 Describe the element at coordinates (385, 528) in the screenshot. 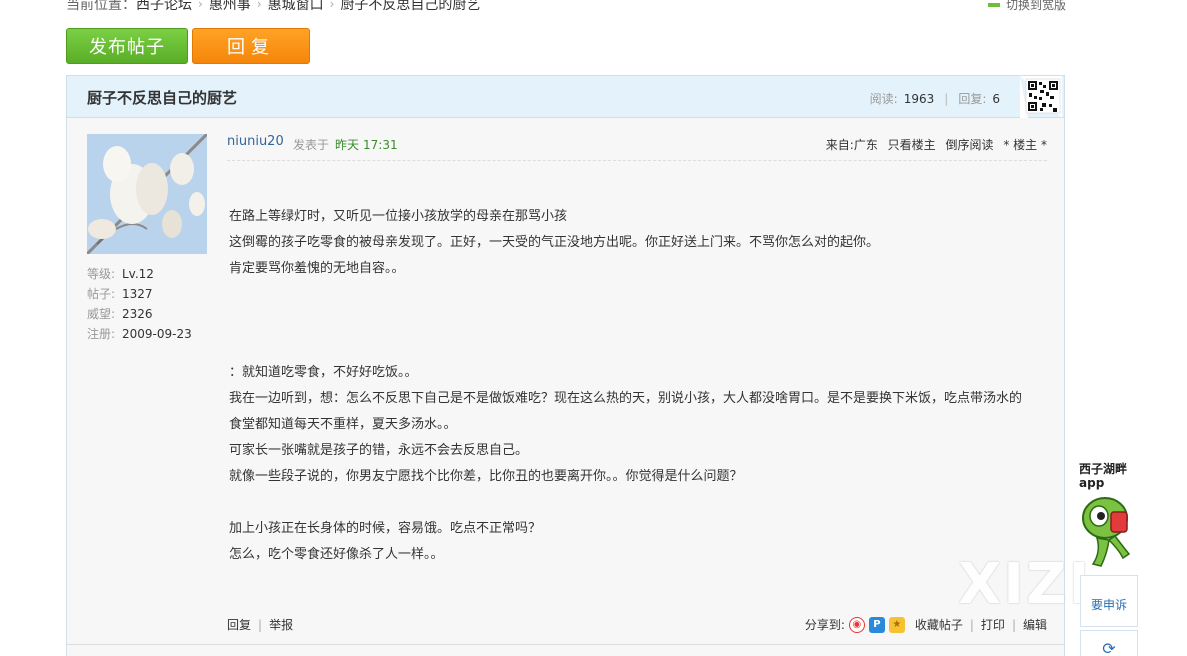

I see `content-line: 加上小孩正在长身体的时候，容易饿。吃点不正常吗？` at that location.